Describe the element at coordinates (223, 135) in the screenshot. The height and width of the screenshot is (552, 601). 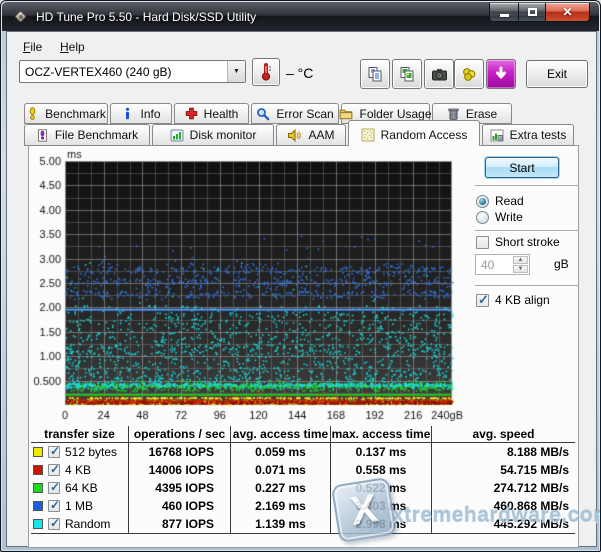
I see `tab-label: Disk monitor` at that location.